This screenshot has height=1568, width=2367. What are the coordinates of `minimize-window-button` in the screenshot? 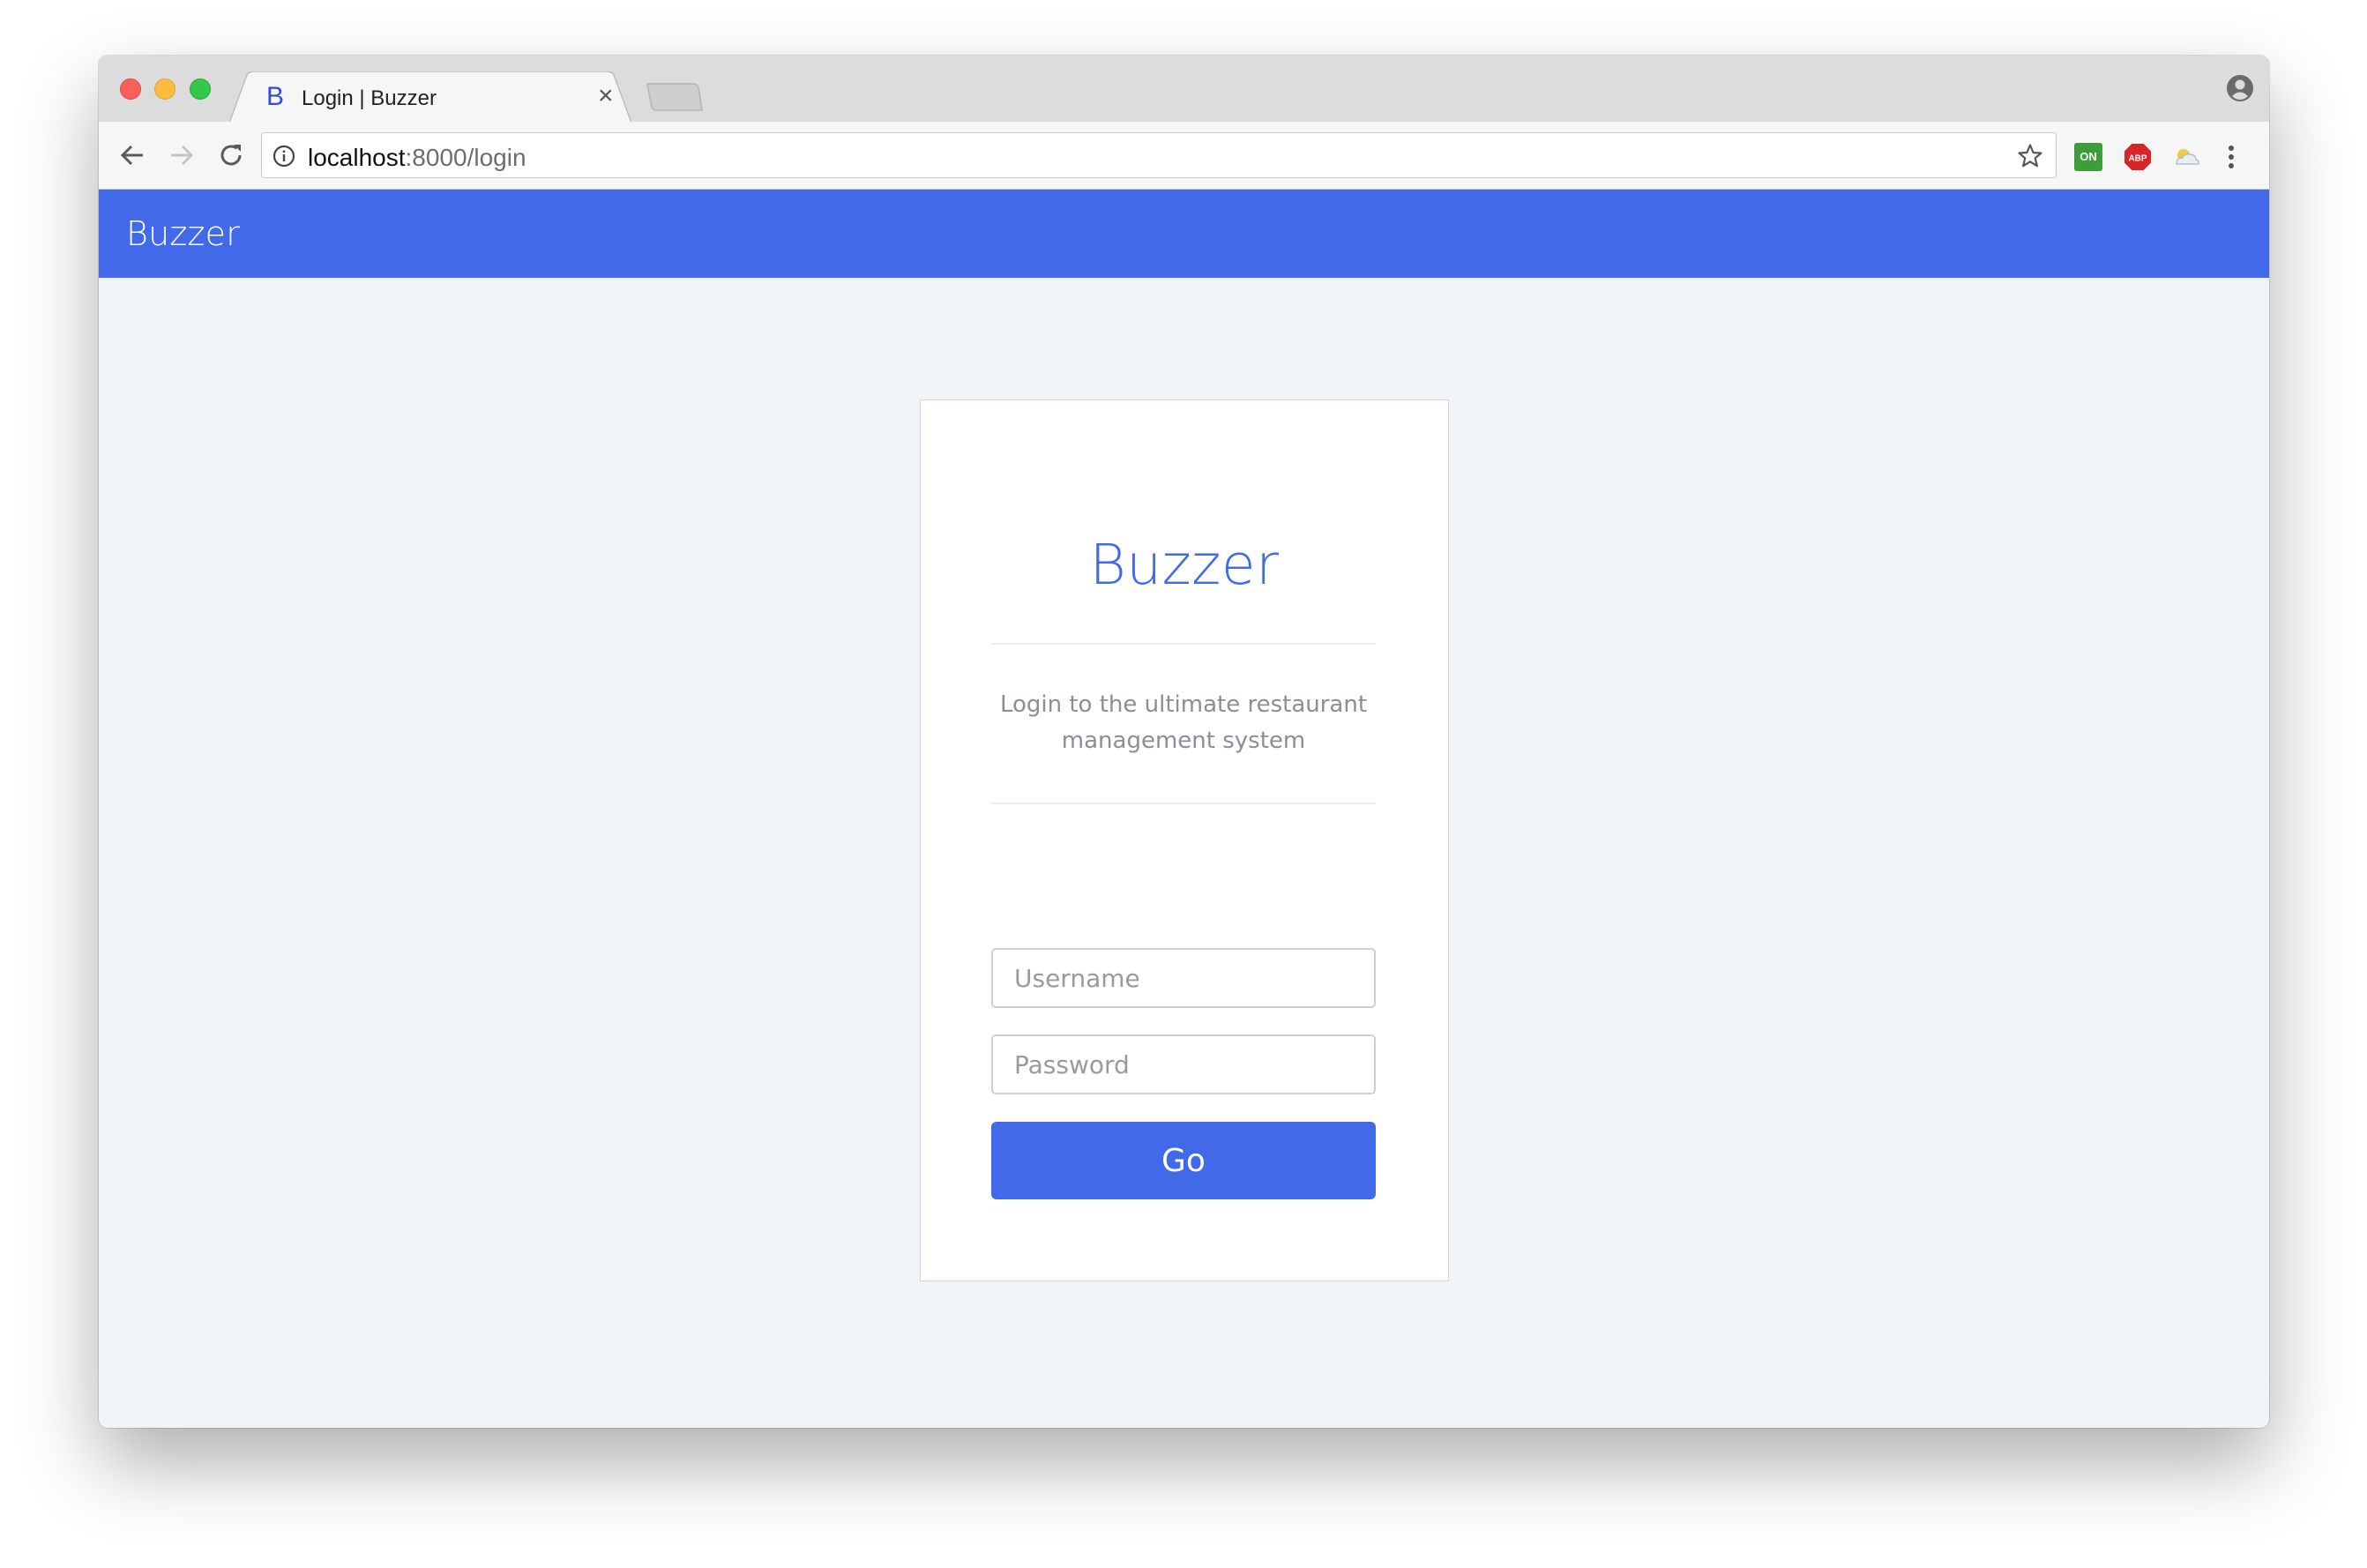 It's located at (164, 89).